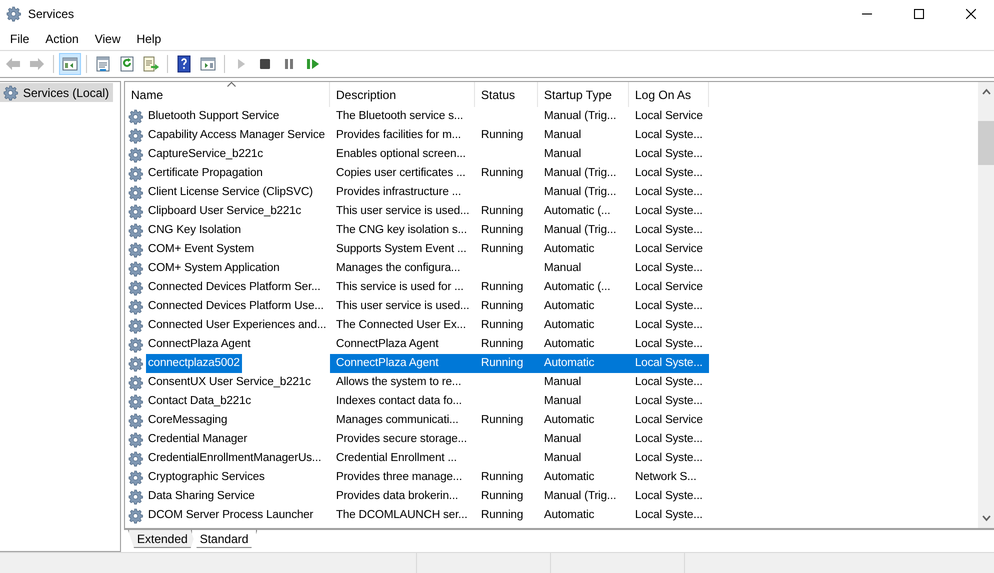  I want to click on service-name: Credential Manager, so click(198, 439).